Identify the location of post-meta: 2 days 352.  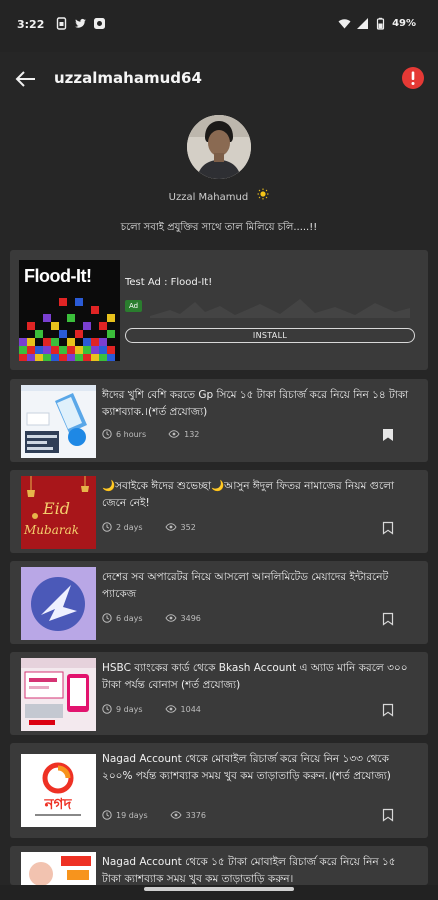
(149, 527).